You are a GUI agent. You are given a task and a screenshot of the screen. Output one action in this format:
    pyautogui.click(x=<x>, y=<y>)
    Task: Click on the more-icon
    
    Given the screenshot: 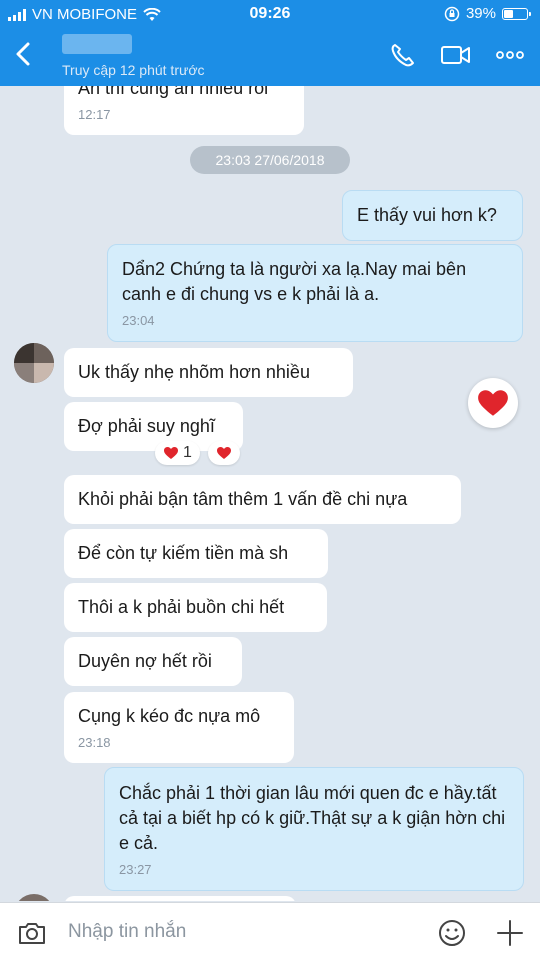 What is the action you would take?
    pyautogui.click(x=510, y=55)
    